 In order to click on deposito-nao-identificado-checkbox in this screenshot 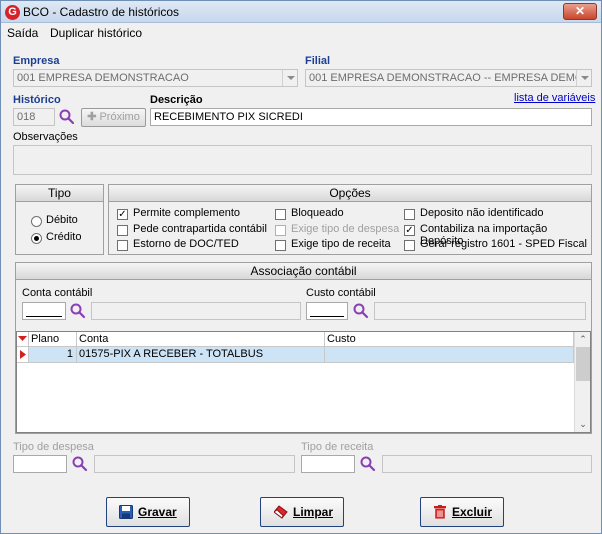, I will do `click(409, 214)`.